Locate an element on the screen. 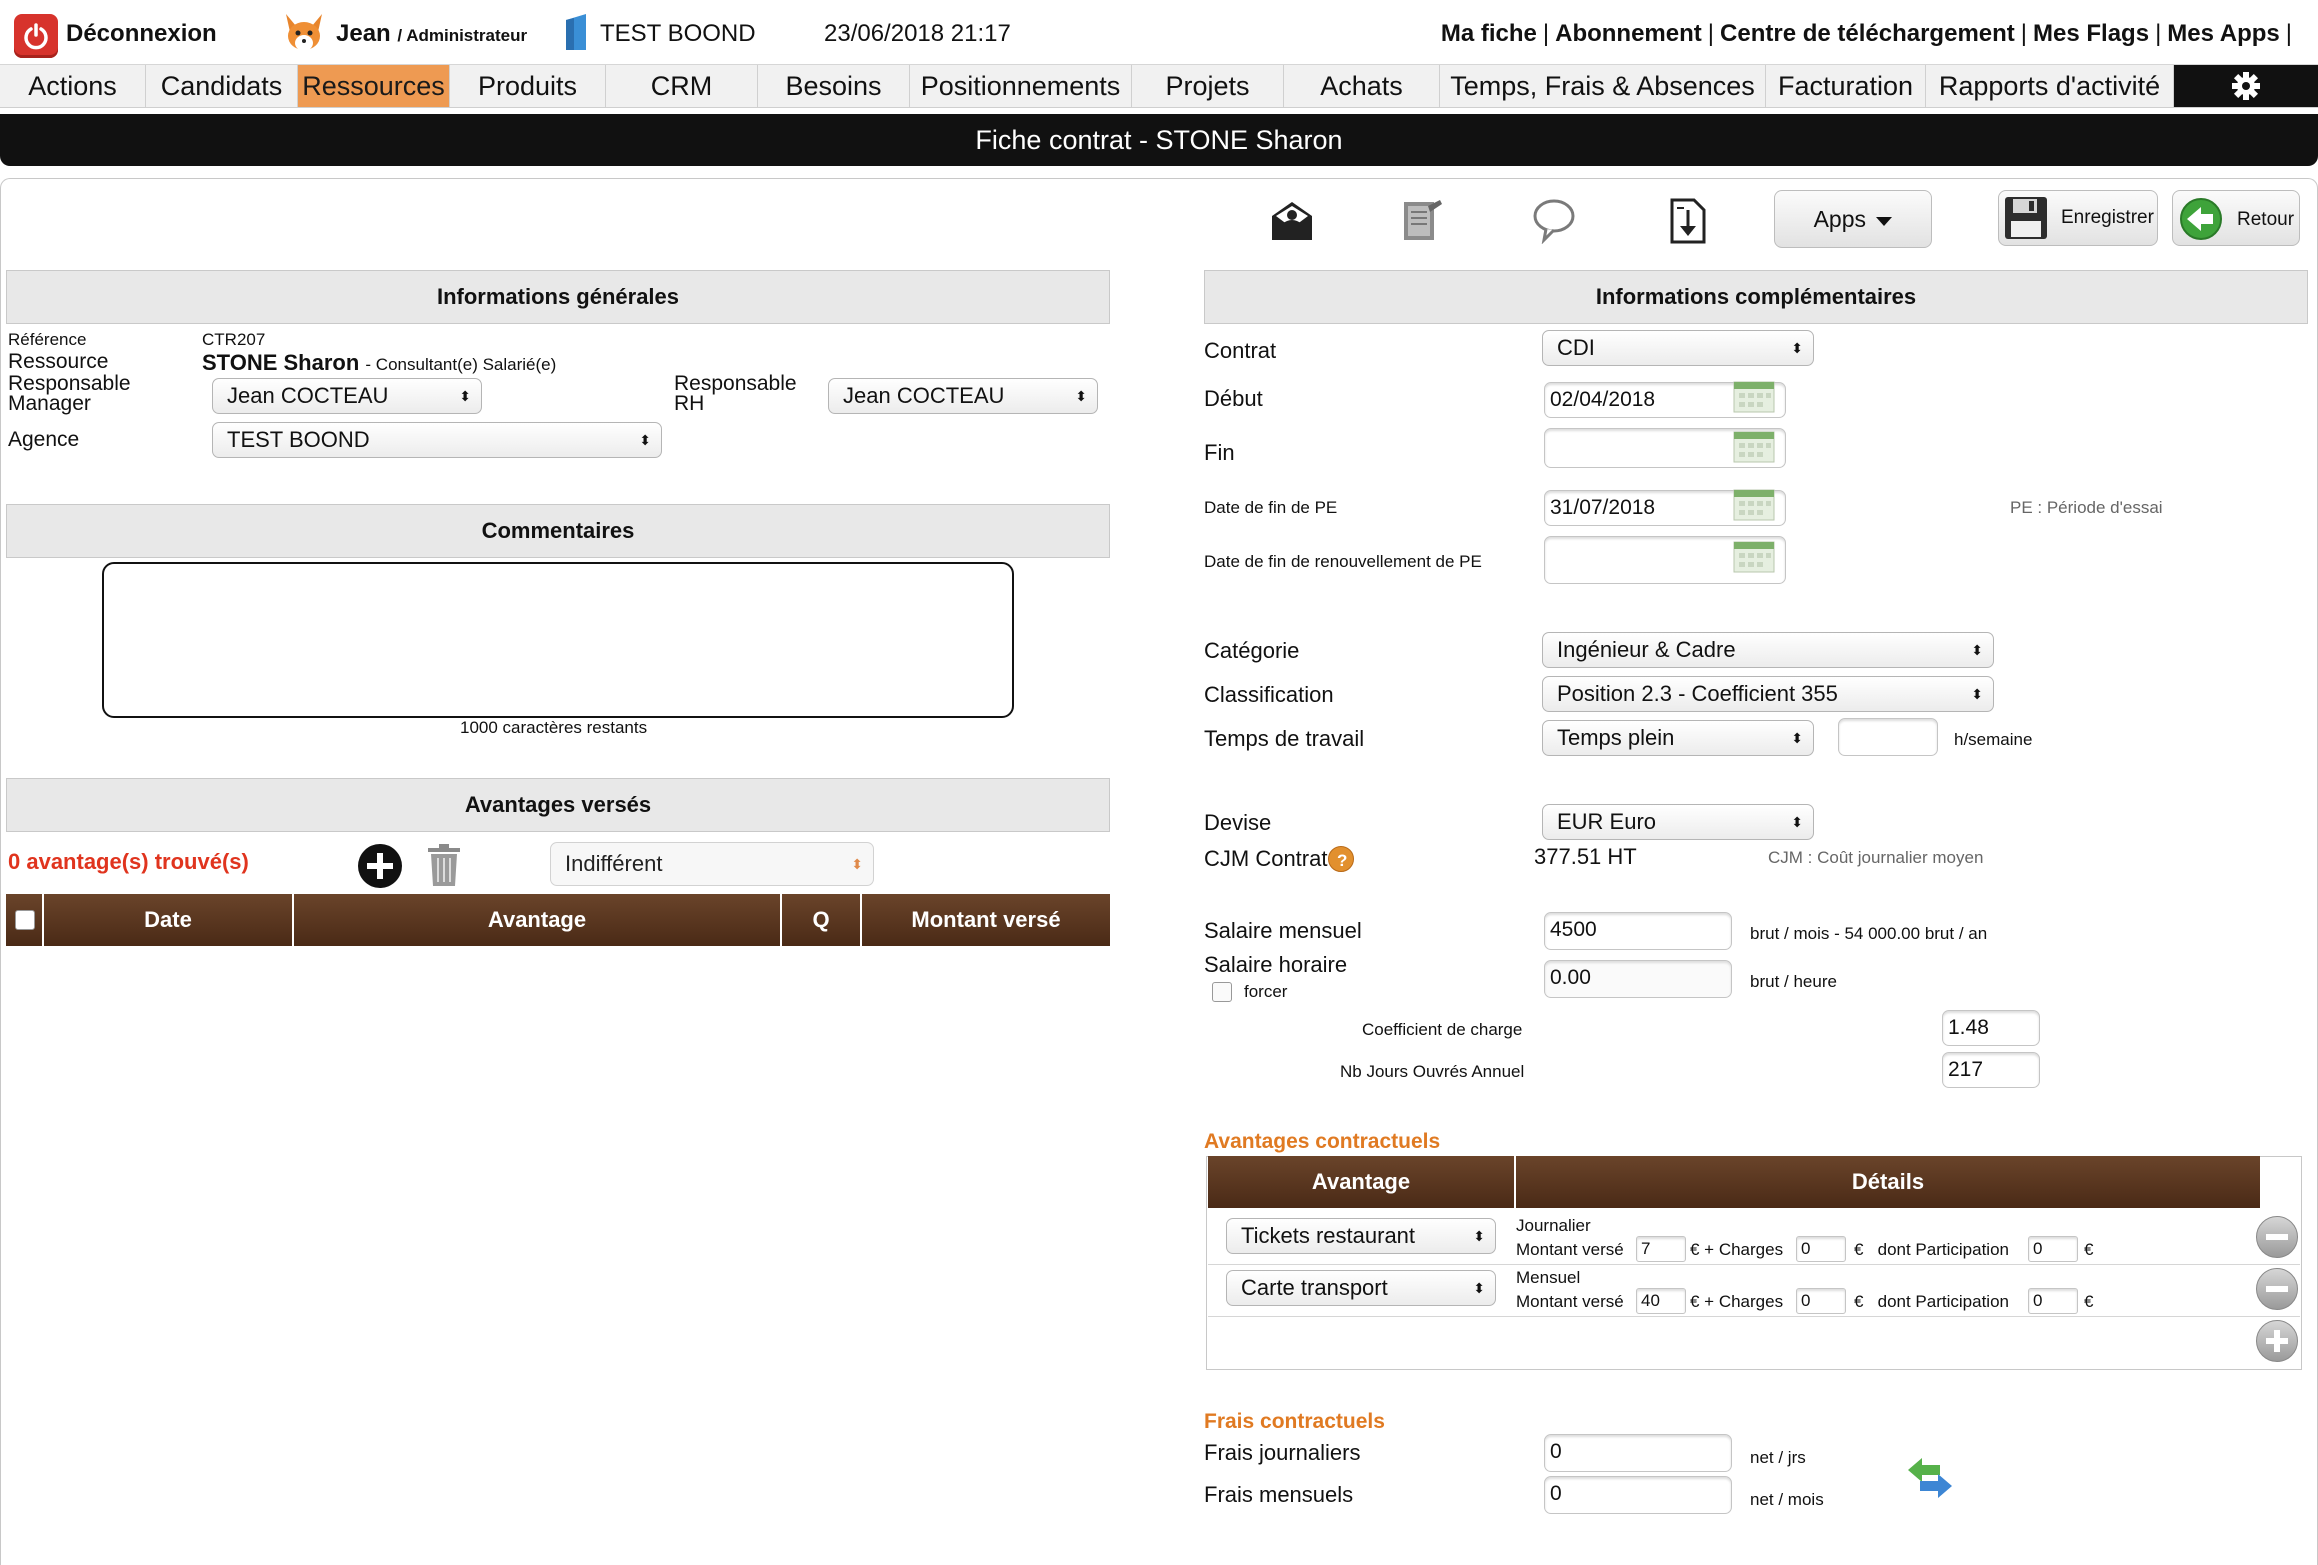 The height and width of the screenshot is (1565, 2318). link-mes-flags: Mes Flags is located at coordinates (2091, 33).